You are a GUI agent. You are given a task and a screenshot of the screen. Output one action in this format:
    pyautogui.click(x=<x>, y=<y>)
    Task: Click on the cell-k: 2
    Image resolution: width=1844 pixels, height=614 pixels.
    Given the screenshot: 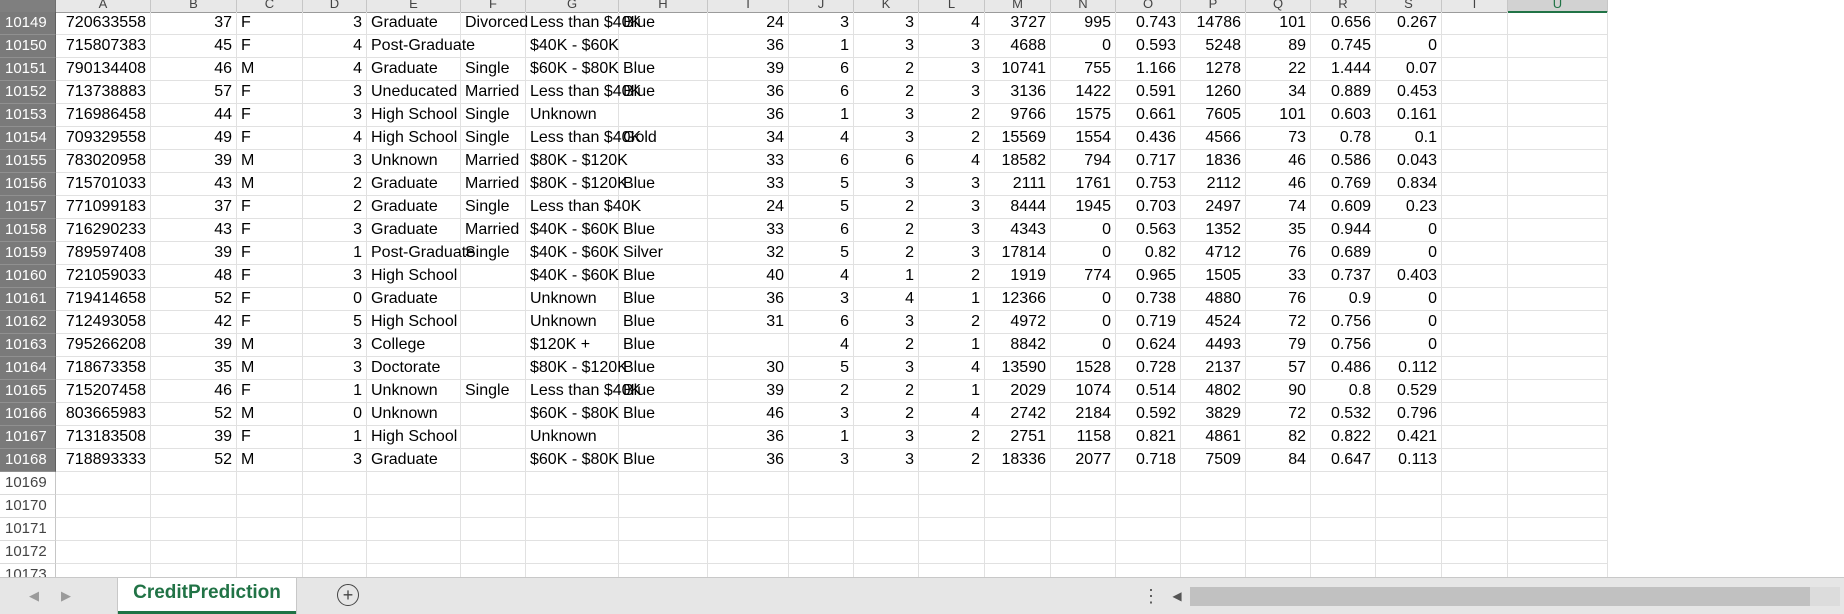 What is the action you would take?
    pyautogui.click(x=886, y=207)
    